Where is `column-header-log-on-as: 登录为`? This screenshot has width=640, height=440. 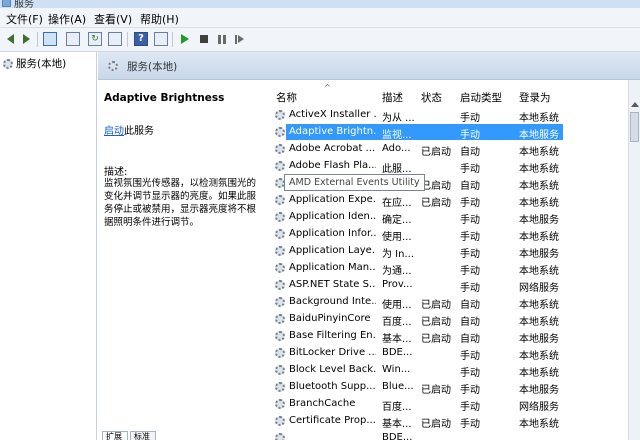
column-header-log-on-as: 登录为 is located at coordinates (535, 97).